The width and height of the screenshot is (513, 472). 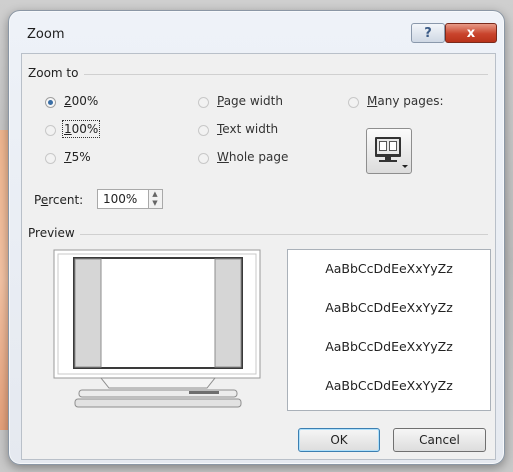 I want to click on many-pages-button, so click(x=389, y=151).